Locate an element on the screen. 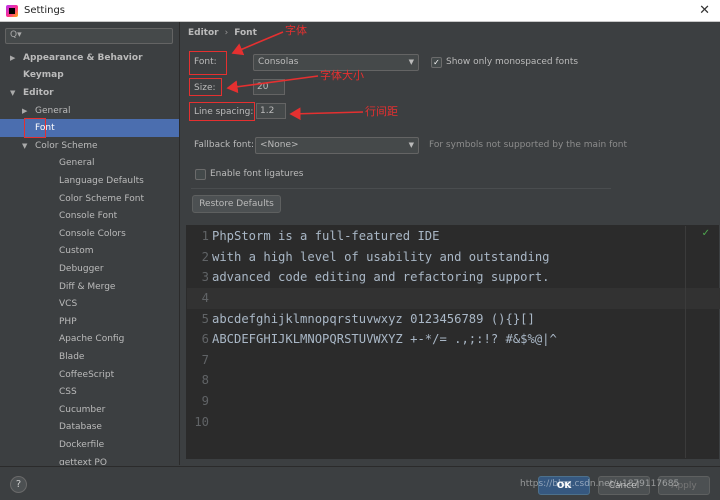 This screenshot has width=720, height=500. sidebar-item-label: gettext PO is located at coordinates (83, 461).